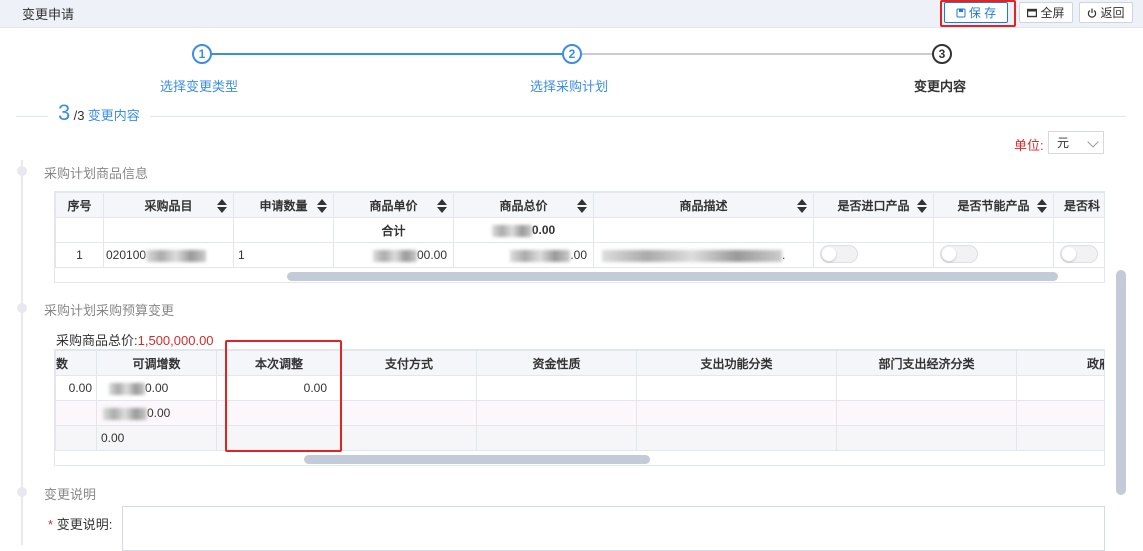 Image resolution: width=1143 pixels, height=551 pixels. I want to click on table-row: 1 020100 1 00.00 .00 ., so click(579, 255).